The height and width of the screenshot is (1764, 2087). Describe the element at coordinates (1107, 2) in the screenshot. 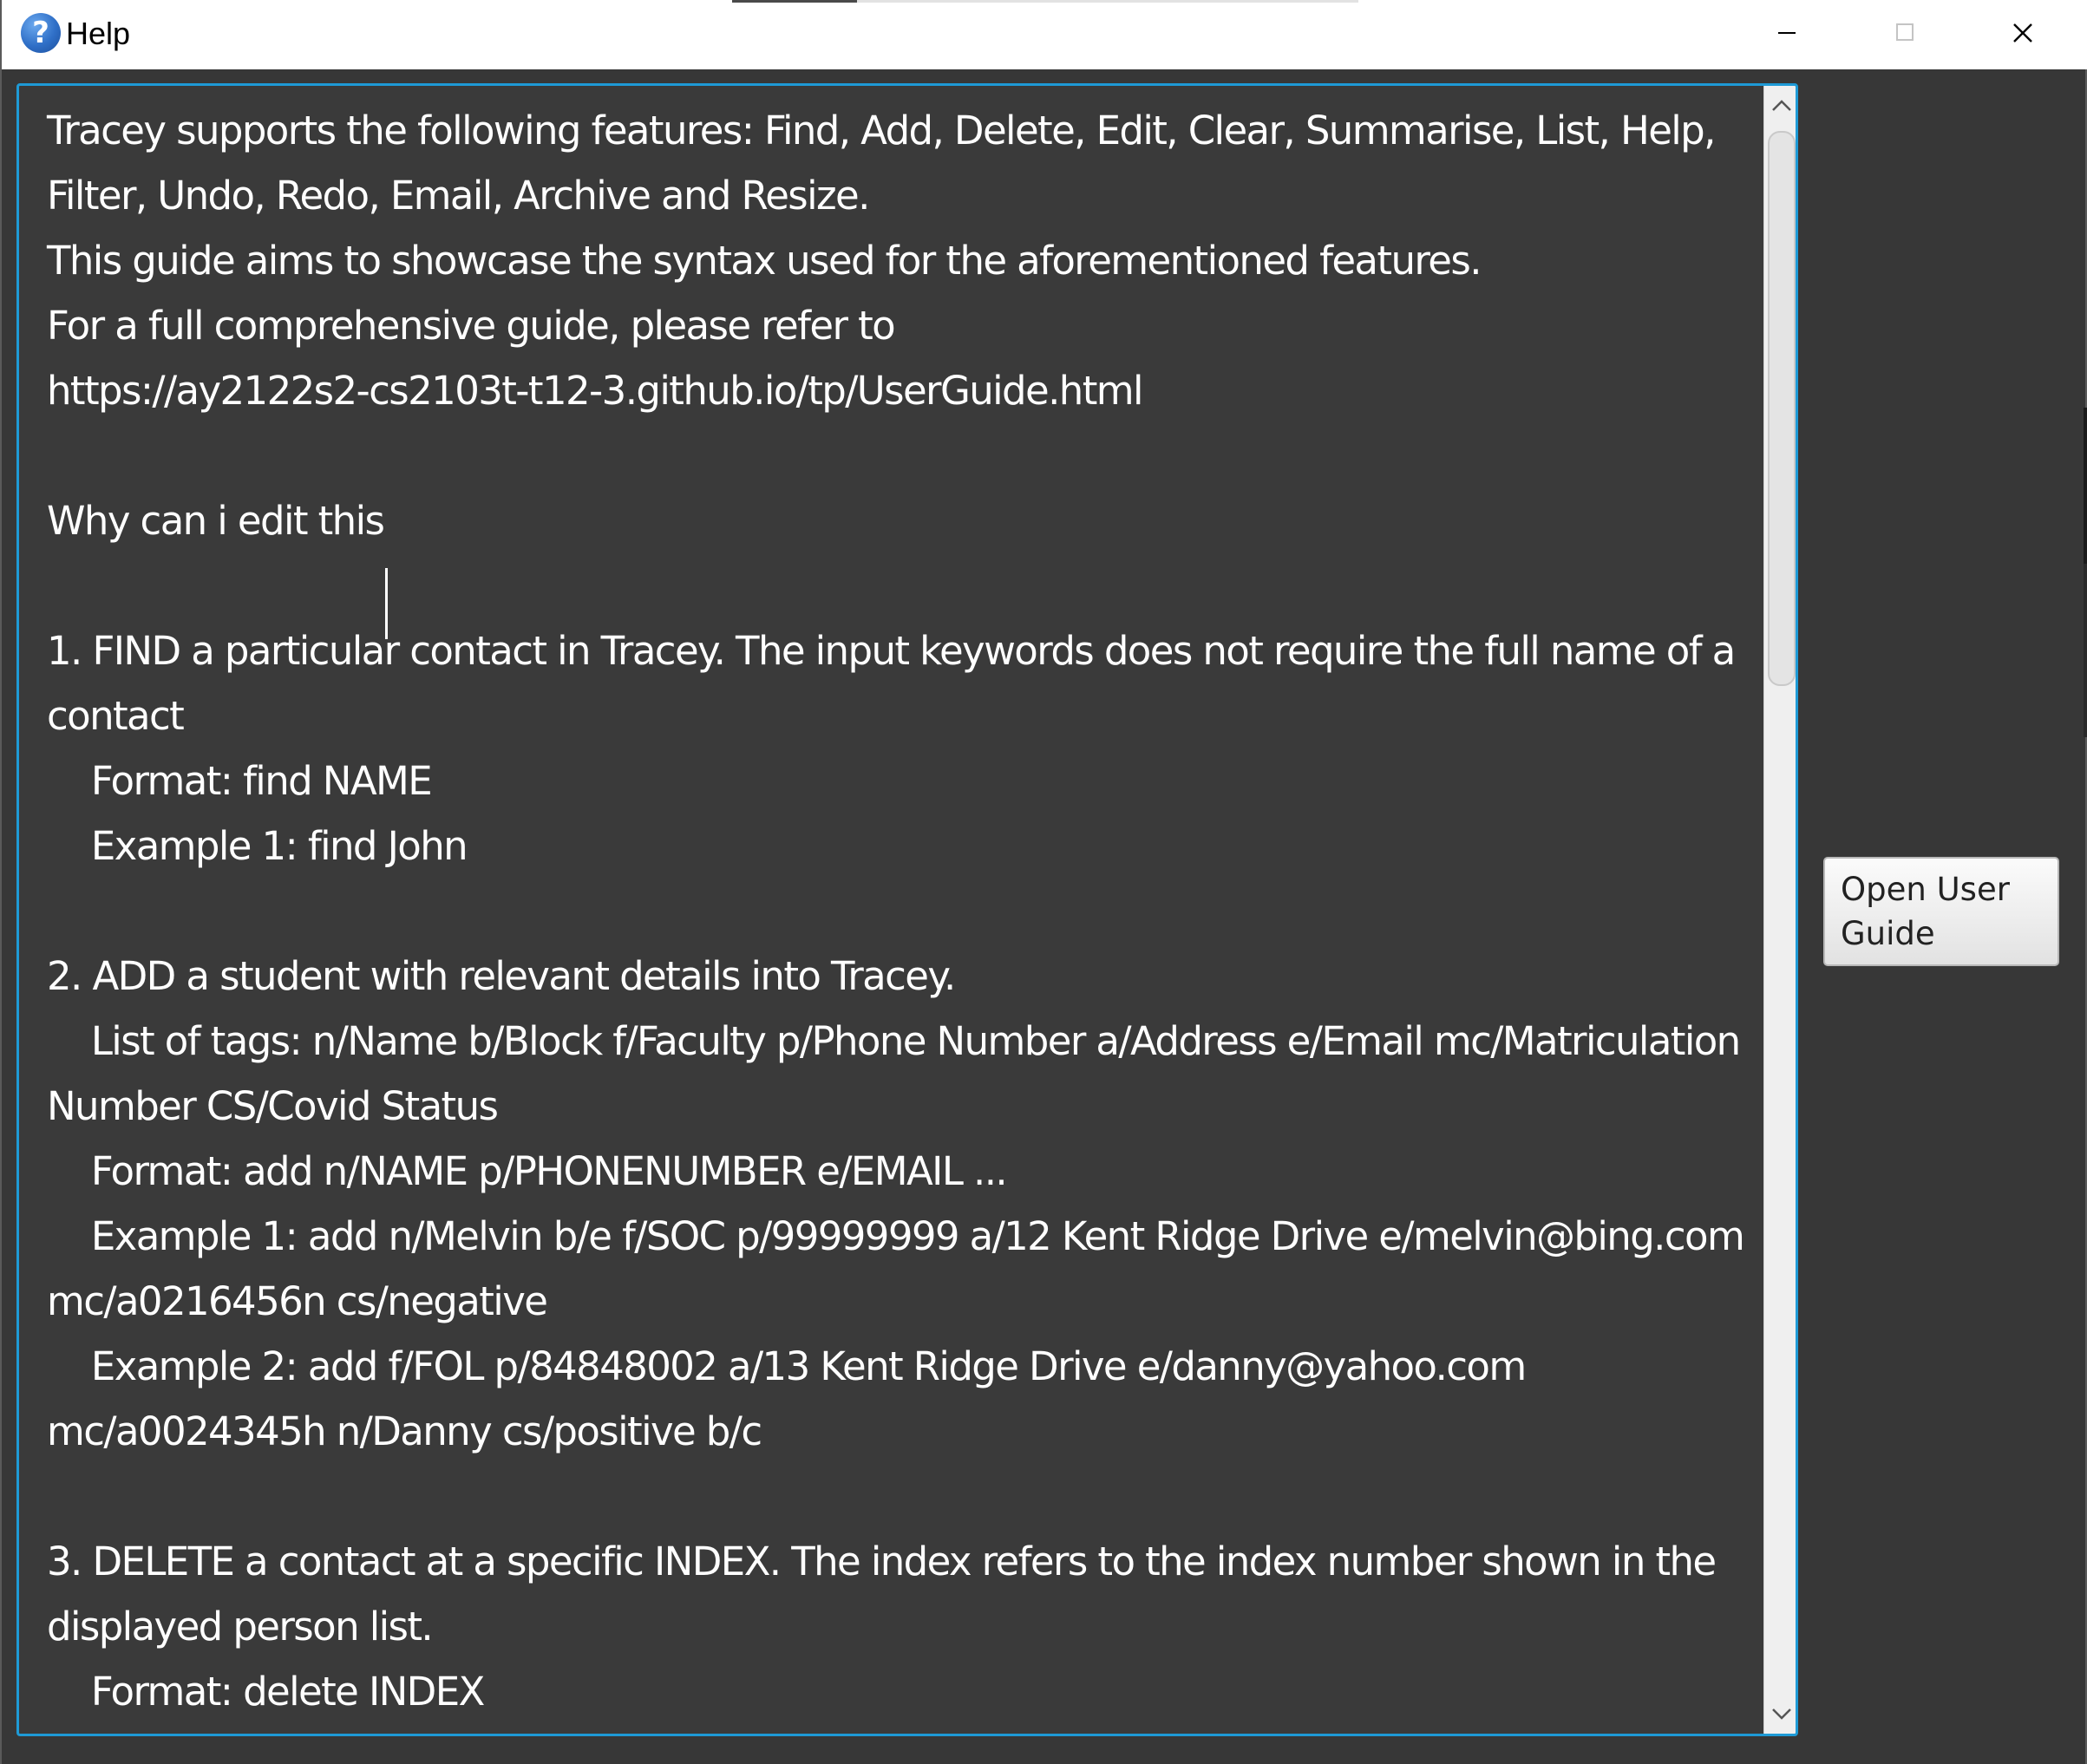

I see `title-bar-drag-strip-light` at that location.